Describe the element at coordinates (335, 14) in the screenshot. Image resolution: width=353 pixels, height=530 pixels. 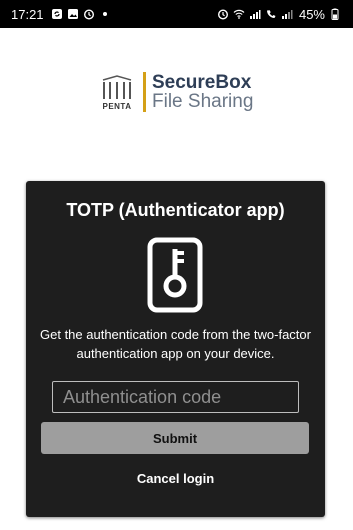
I see `battery-icon` at that location.